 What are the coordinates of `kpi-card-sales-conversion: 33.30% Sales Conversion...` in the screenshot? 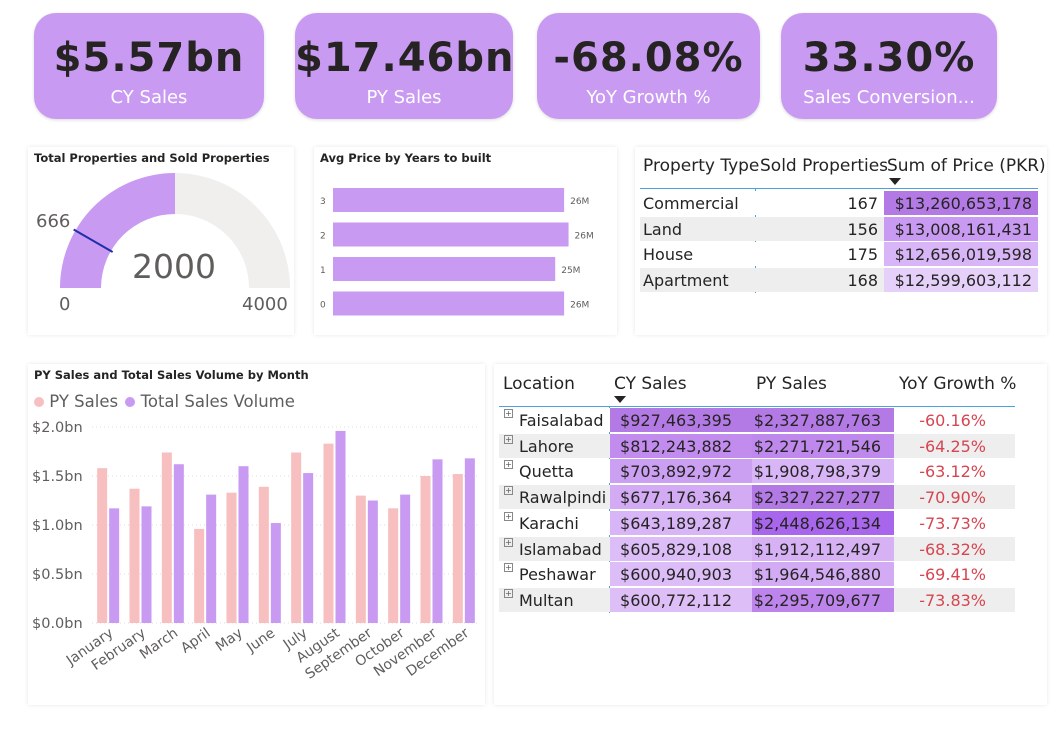 It's located at (889, 66).